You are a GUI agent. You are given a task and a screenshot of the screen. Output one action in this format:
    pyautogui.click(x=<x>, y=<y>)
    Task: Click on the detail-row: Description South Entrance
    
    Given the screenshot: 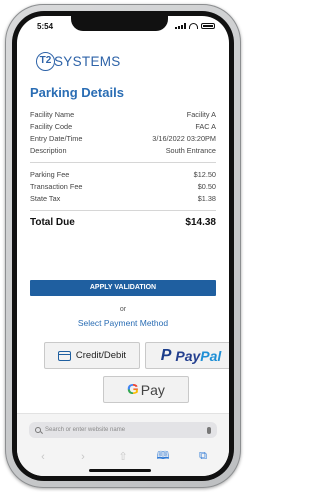 What is the action you would take?
    pyautogui.click(x=123, y=151)
    